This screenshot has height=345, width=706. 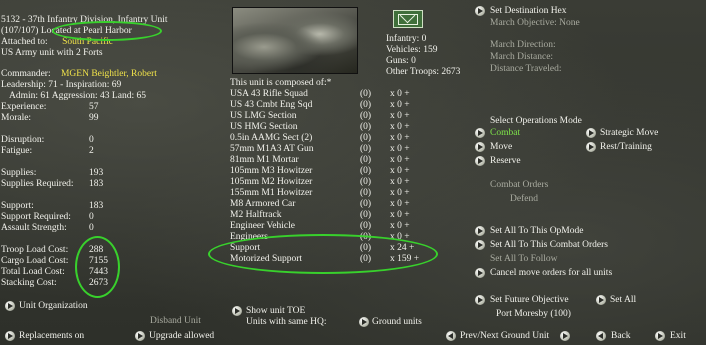 I want to click on next-unit-arrow-icon, so click(x=565, y=336).